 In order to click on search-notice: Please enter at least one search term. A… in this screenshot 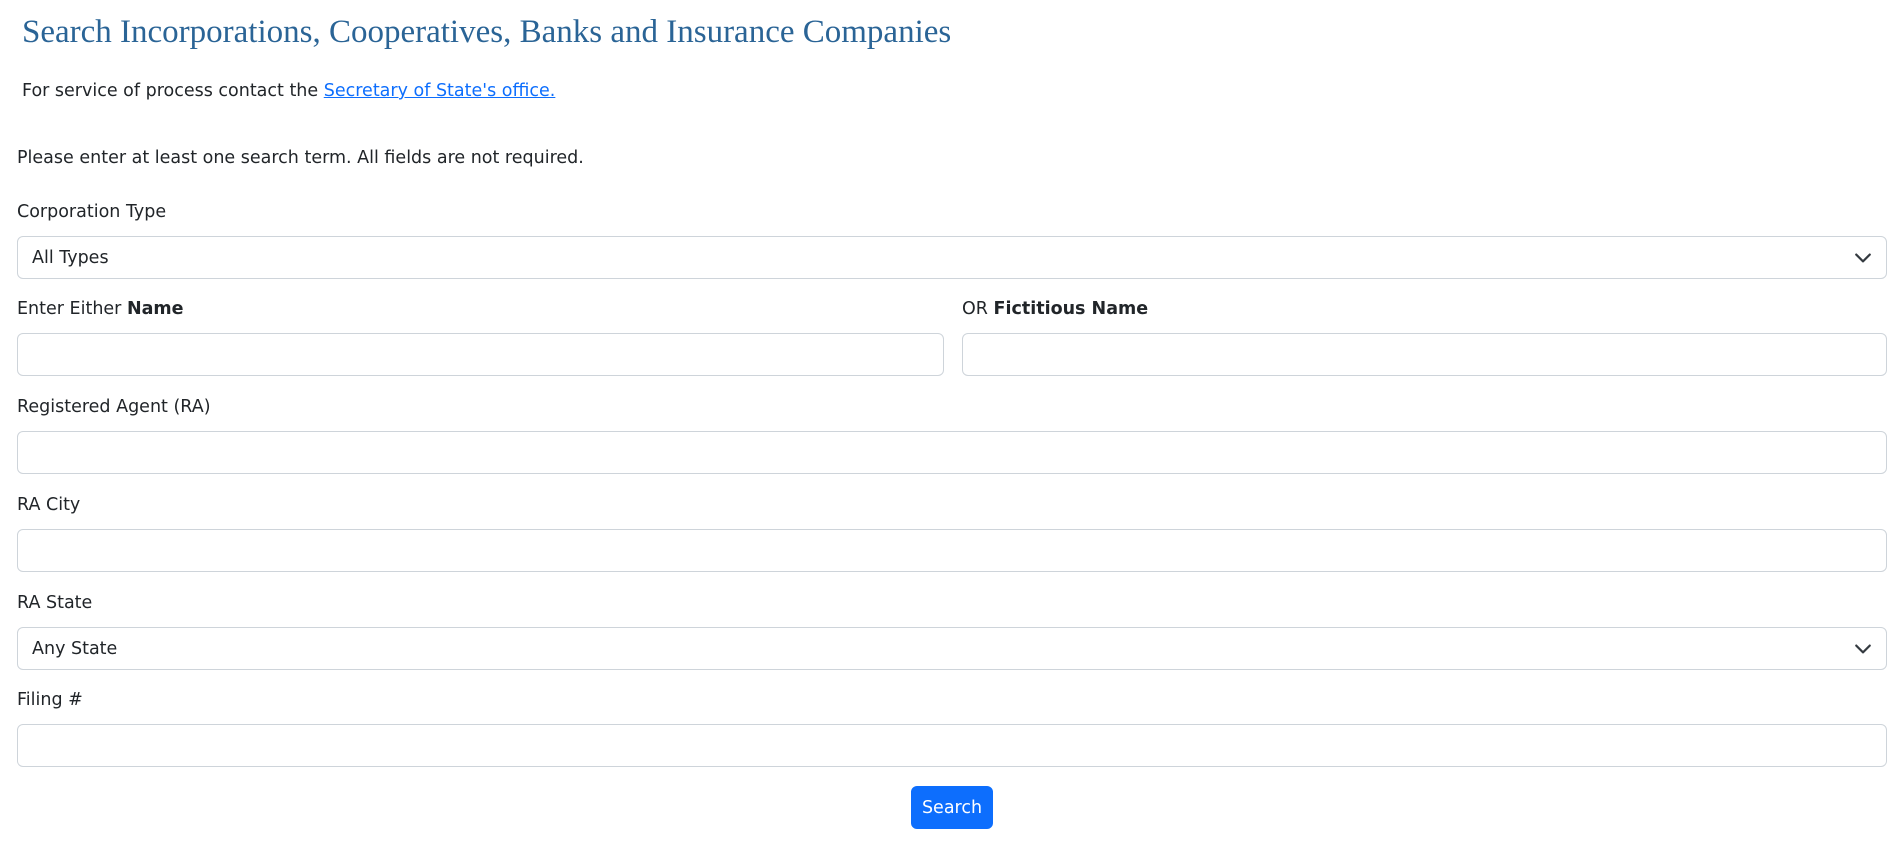, I will do `click(300, 158)`.